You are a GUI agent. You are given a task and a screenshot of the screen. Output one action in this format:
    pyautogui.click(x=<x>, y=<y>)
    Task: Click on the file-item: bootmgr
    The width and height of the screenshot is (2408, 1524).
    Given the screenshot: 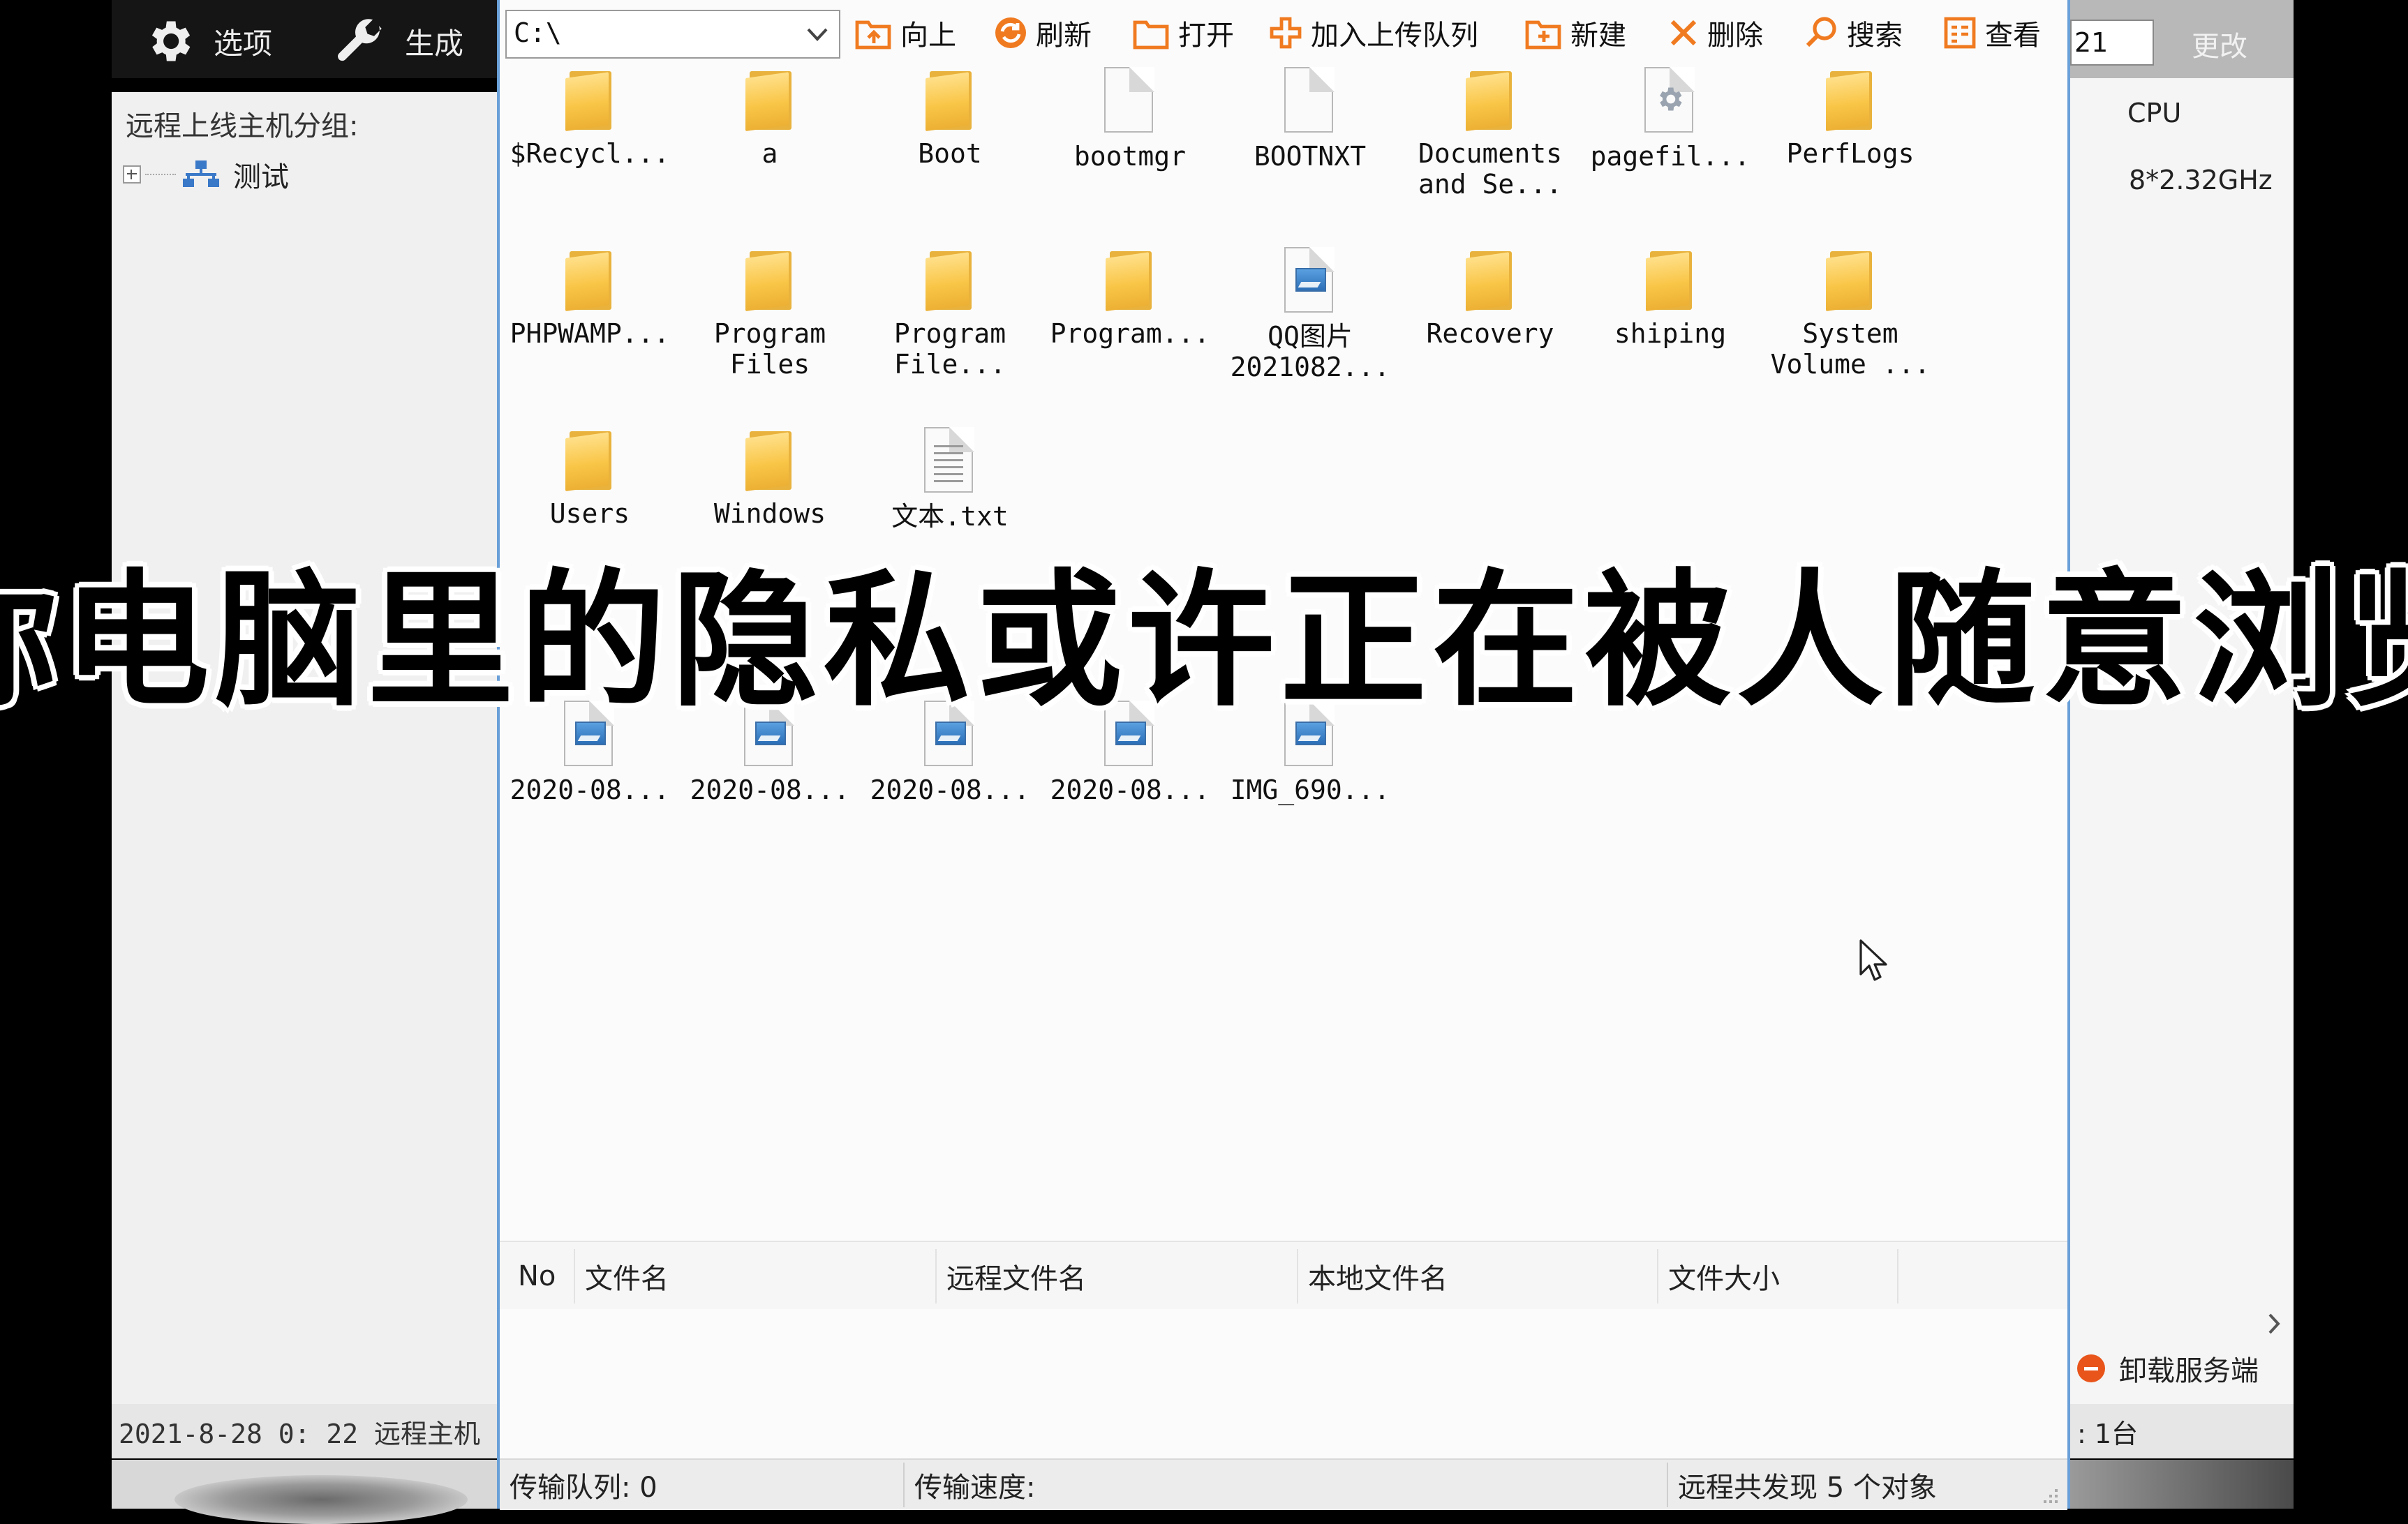 What is the action you would take?
    pyautogui.click(x=1130, y=119)
    